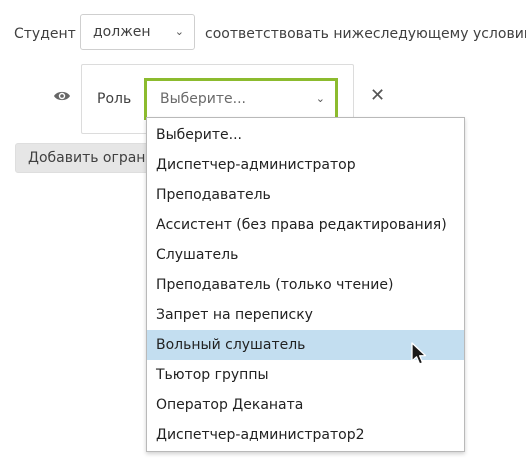 This screenshot has width=526, height=465. I want to click on dropdown-option: Преподаватель, so click(305, 195).